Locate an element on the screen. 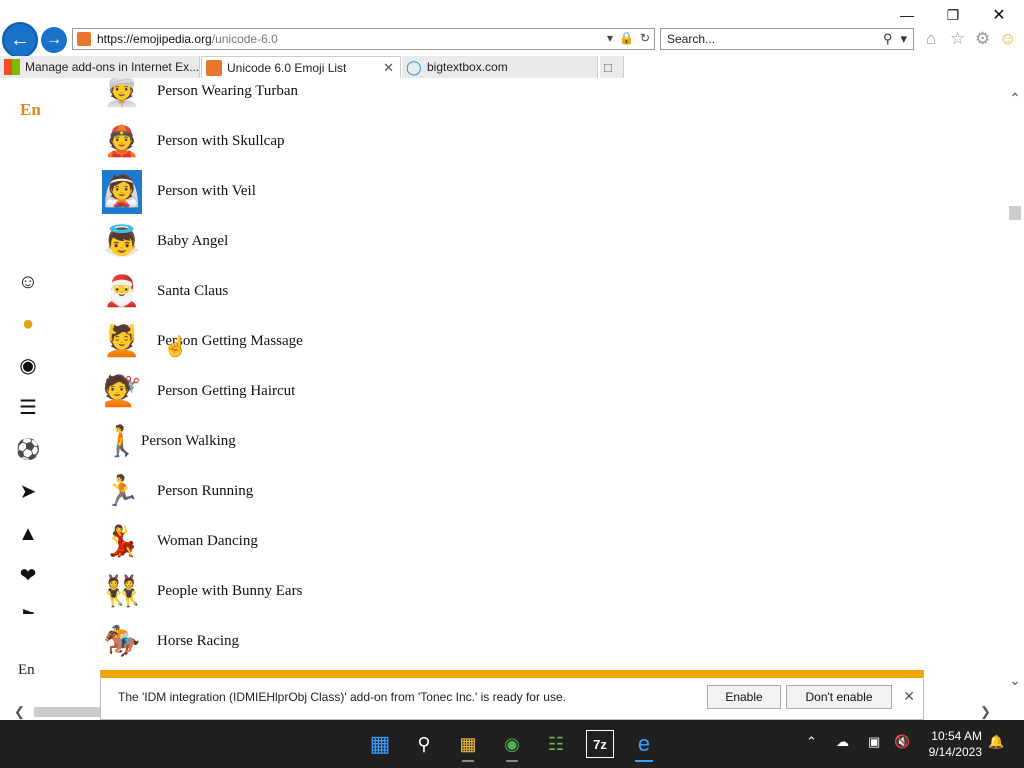  tray-chevron-up-icon: ⌃ is located at coordinates (811, 742).